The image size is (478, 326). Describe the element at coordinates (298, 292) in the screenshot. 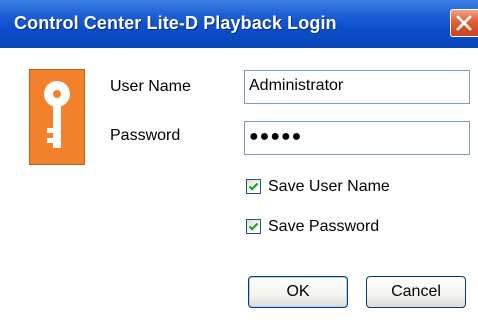

I see `ok-button: OK` at that location.